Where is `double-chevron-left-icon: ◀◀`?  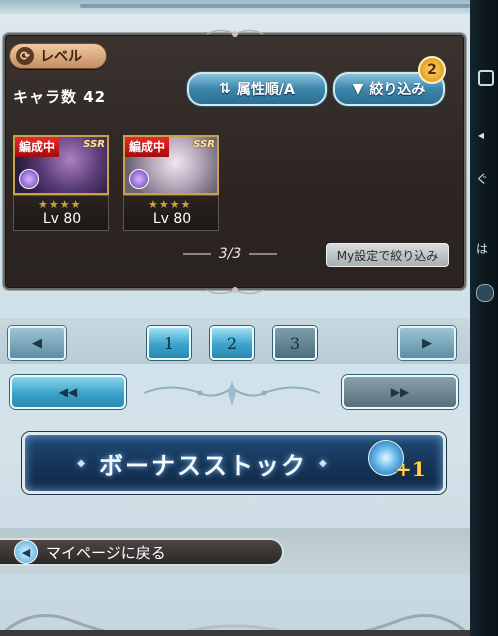 double-chevron-left-icon: ◀◀ is located at coordinates (68, 392).